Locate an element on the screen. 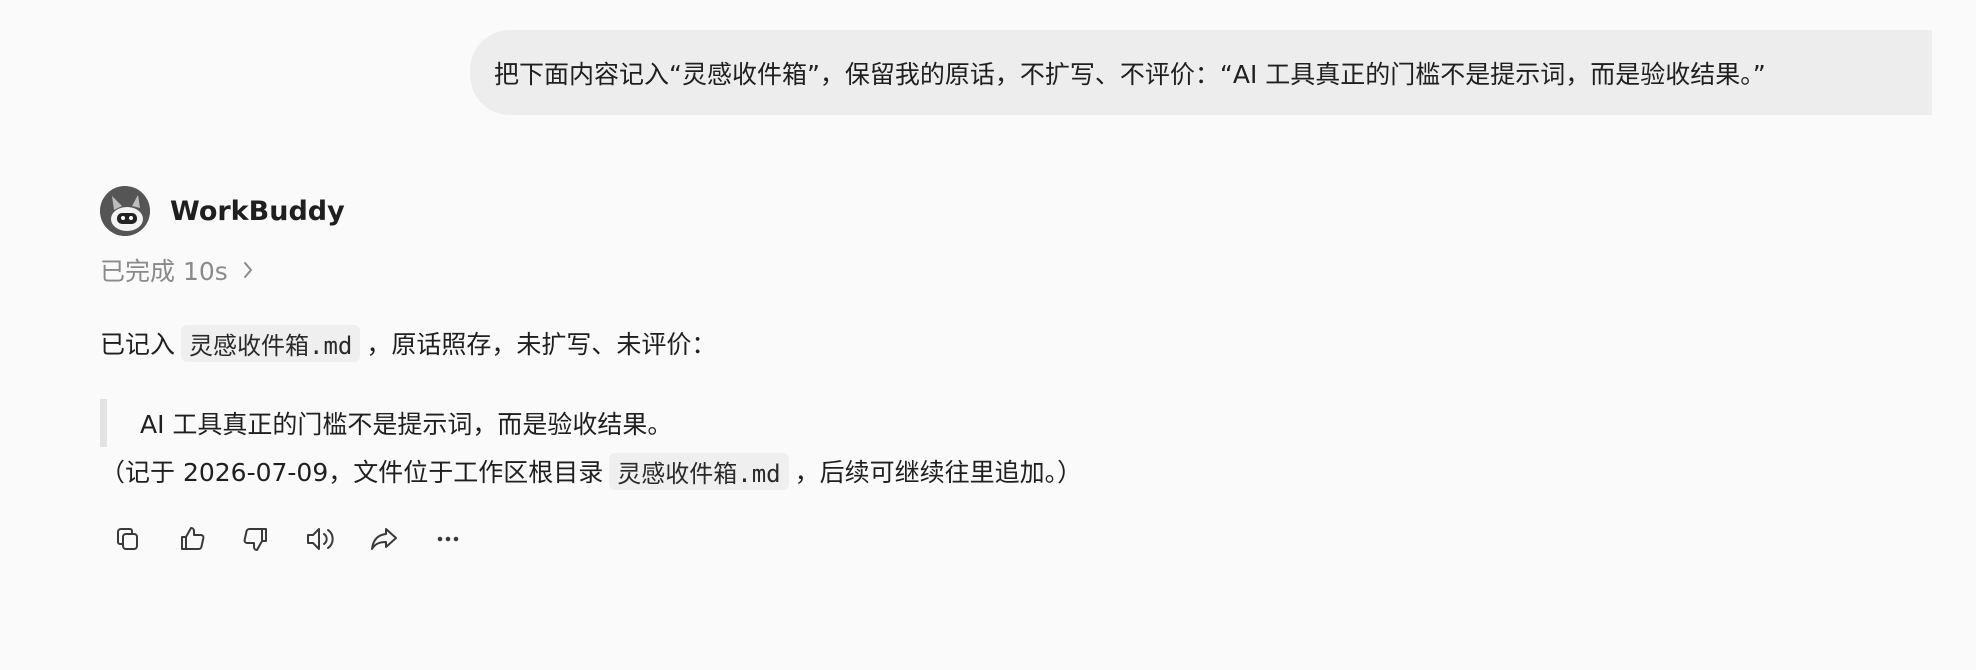 This screenshot has height=670, width=1976. read-aloud-button is located at coordinates (320, 539).